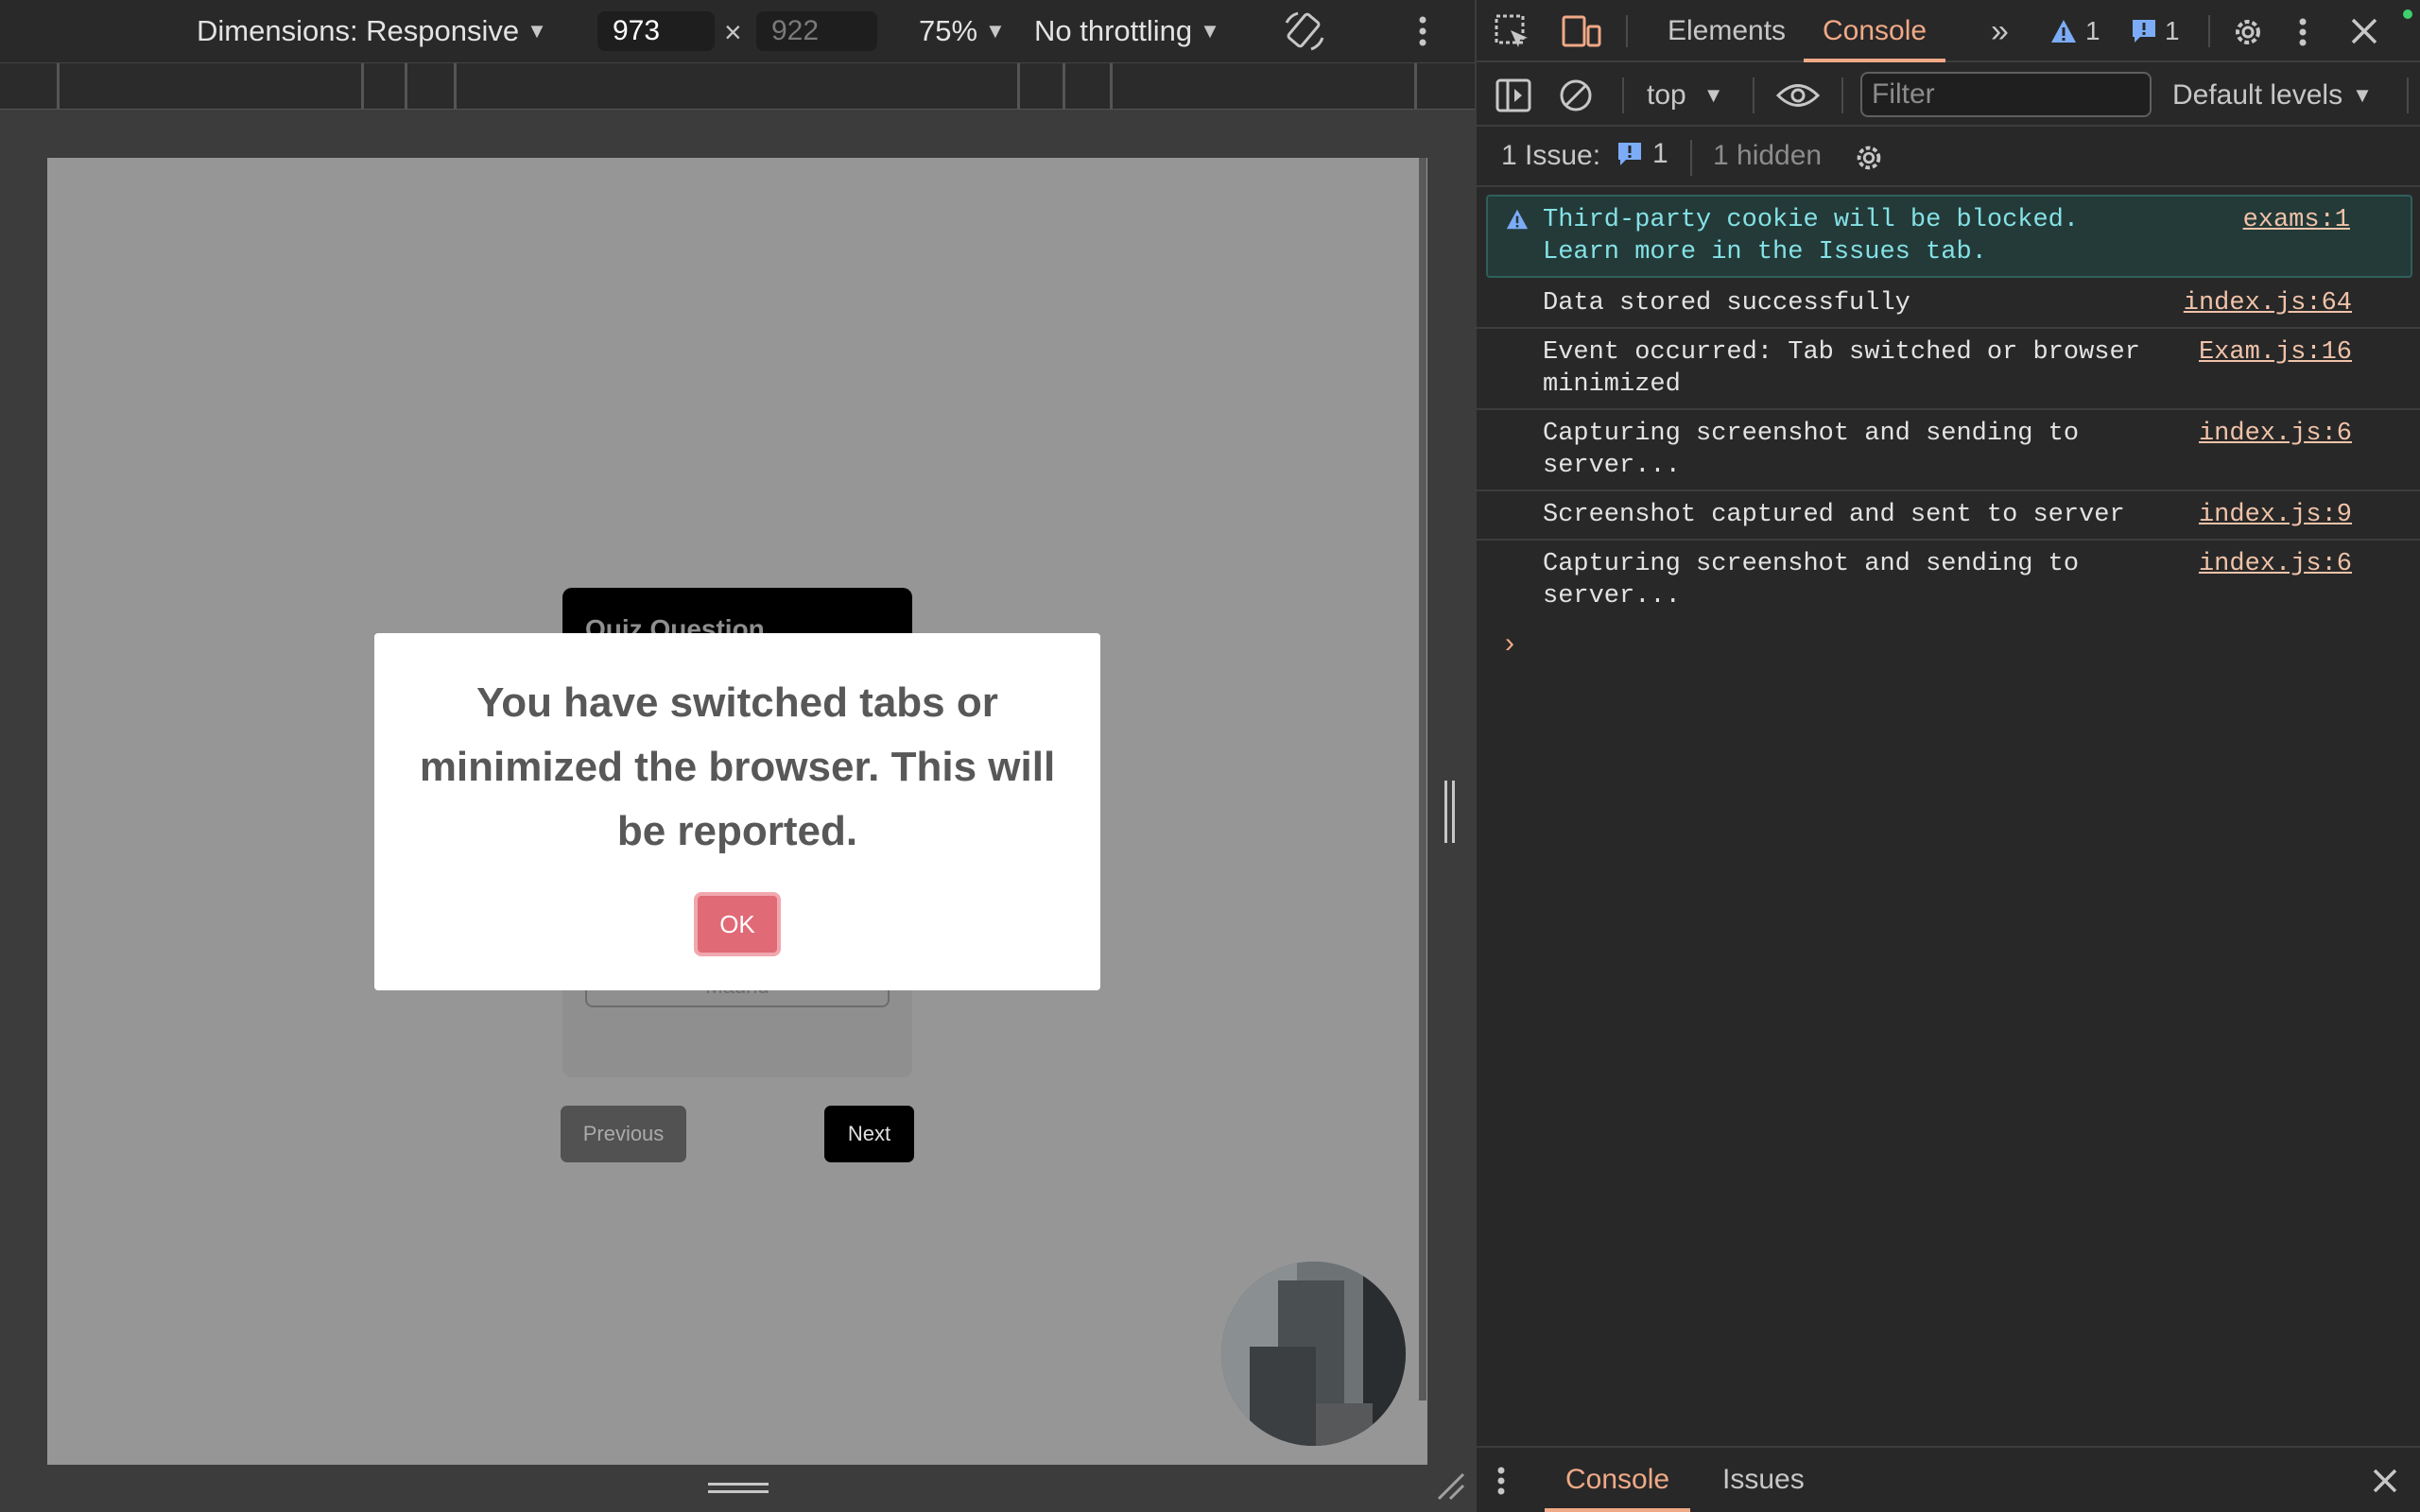 The image size is (2420, 1512). Describe the element at coordinates (1113, 30) in the screenshot. I see `throttling-label: No throttling` at that location.